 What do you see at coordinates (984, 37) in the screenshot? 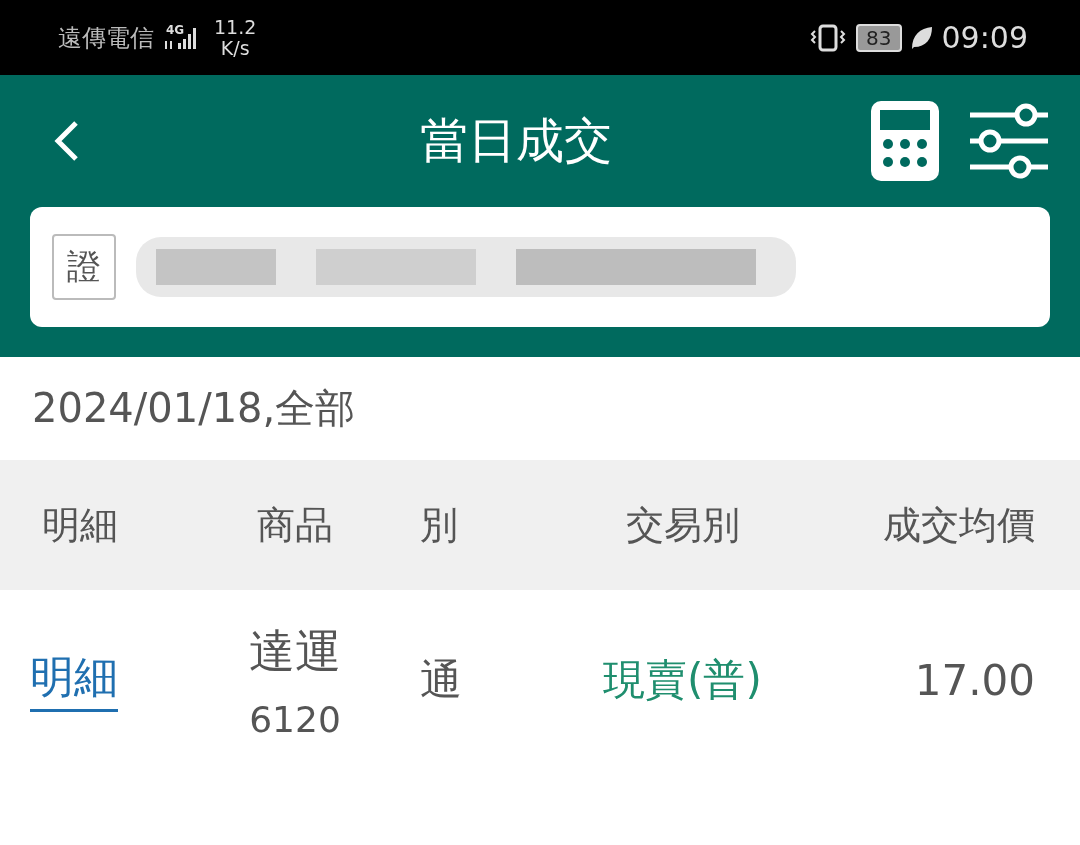
I see `clock-time: 09:09` at bounding box center [984, 37].